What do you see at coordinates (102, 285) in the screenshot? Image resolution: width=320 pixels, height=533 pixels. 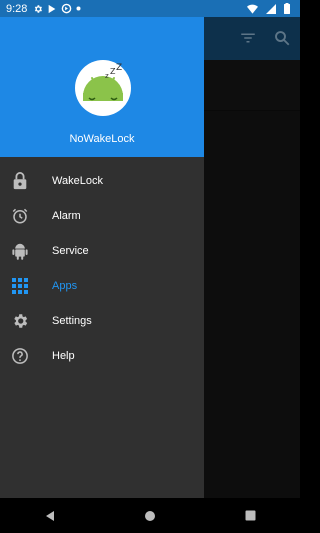 I see `drawer-item-apps: Apps` at bounding box center [102, 285].